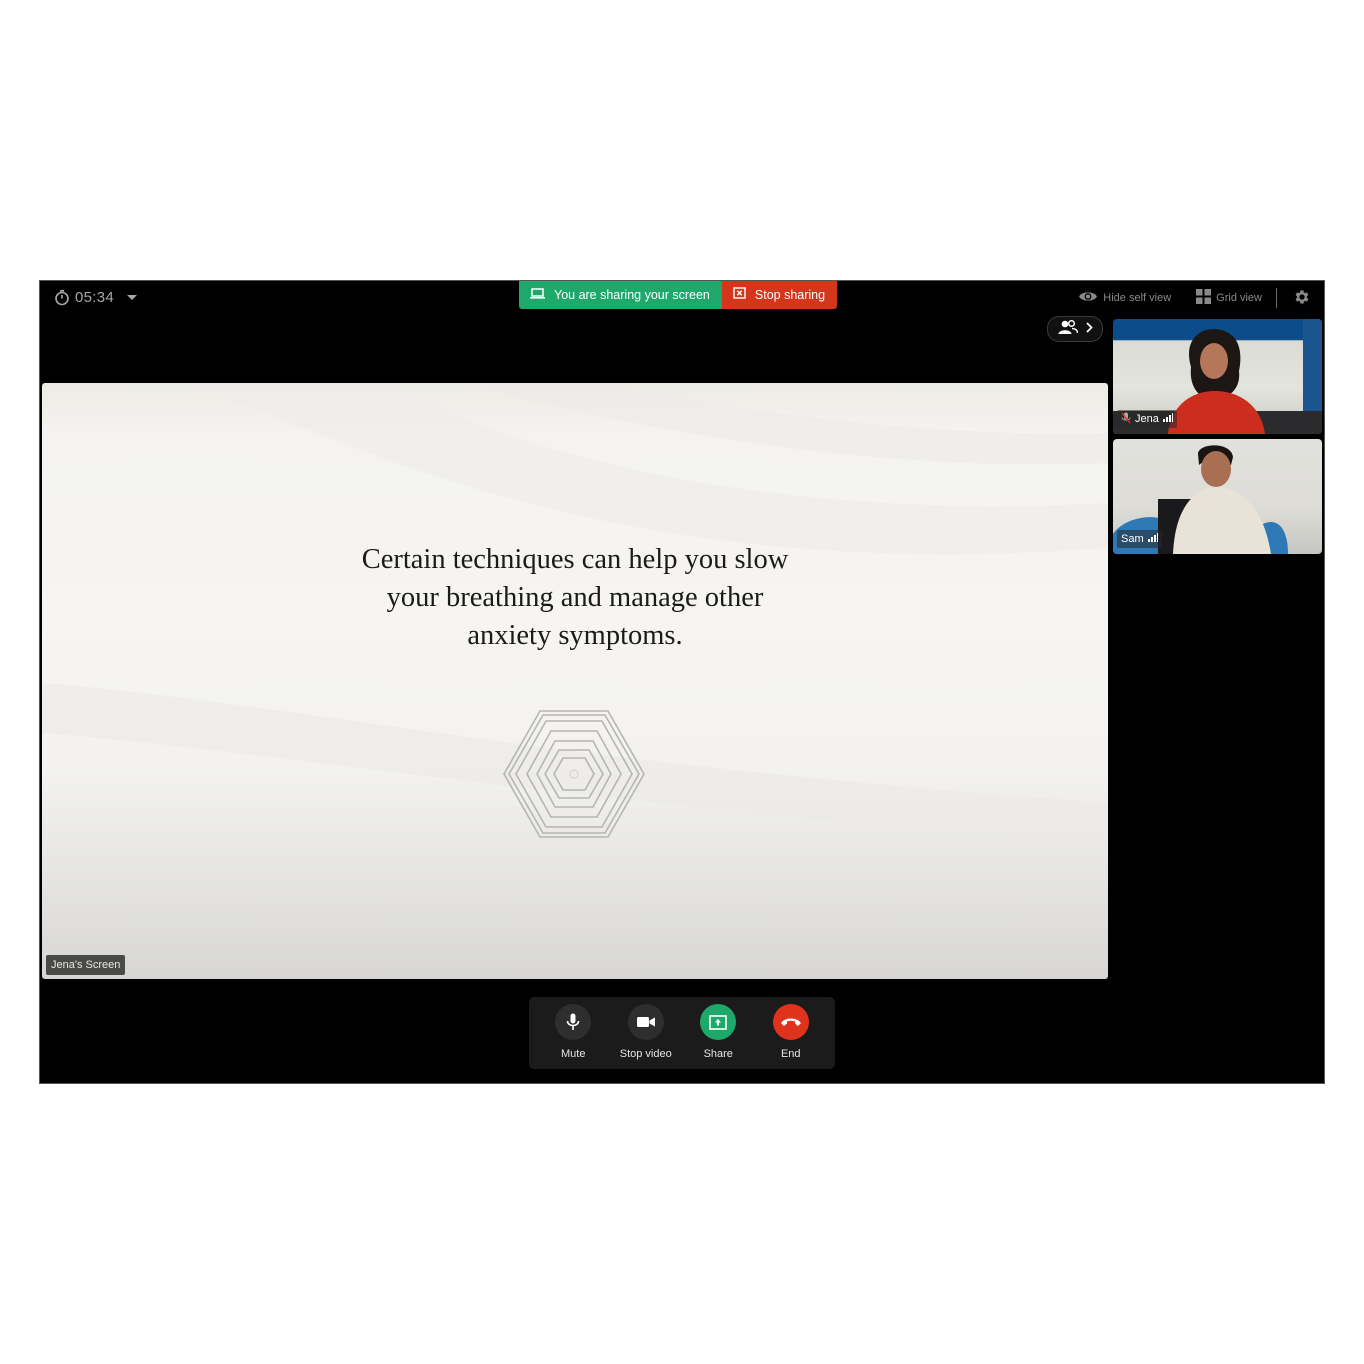 The width and height of the screenshot is (1364, 1364). Describe the element at coordinates (718, 1054) in the screenshot. I see `share-label: Share` at that location.